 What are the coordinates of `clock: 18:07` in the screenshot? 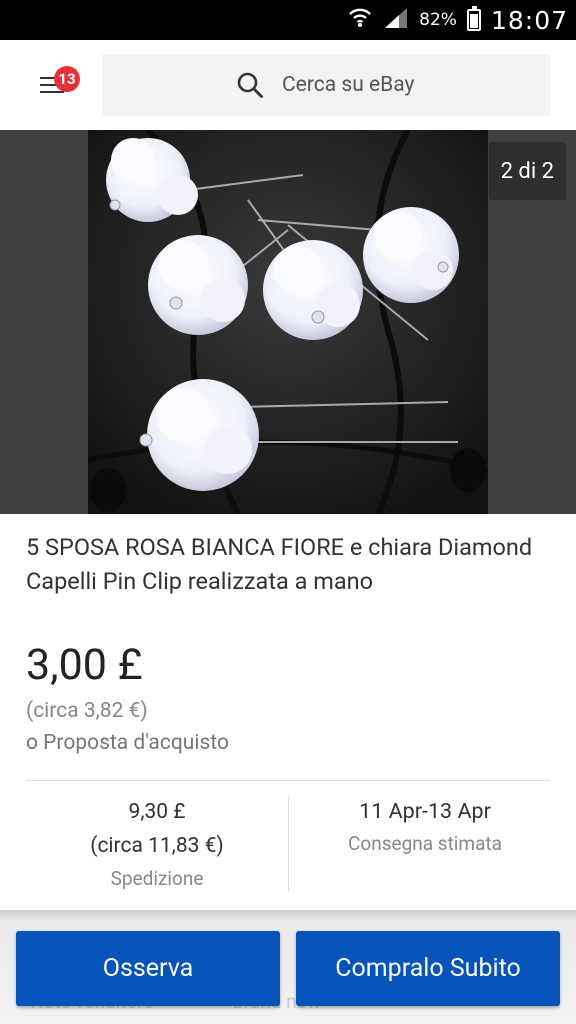 It's located at (529, 20).